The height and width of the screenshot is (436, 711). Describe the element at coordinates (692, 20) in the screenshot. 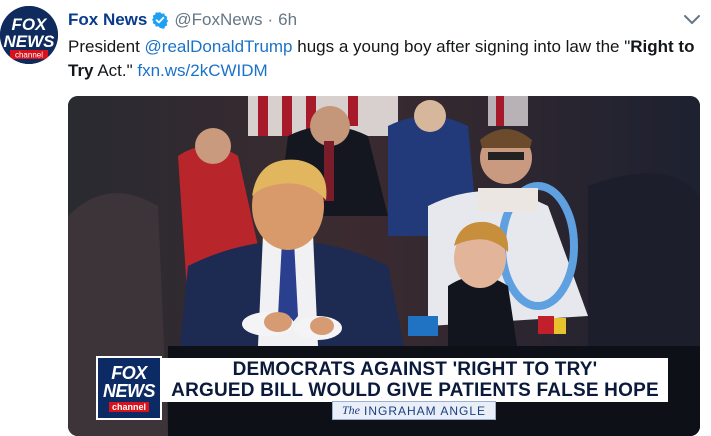

I see `chevron-down-icon` at that location.